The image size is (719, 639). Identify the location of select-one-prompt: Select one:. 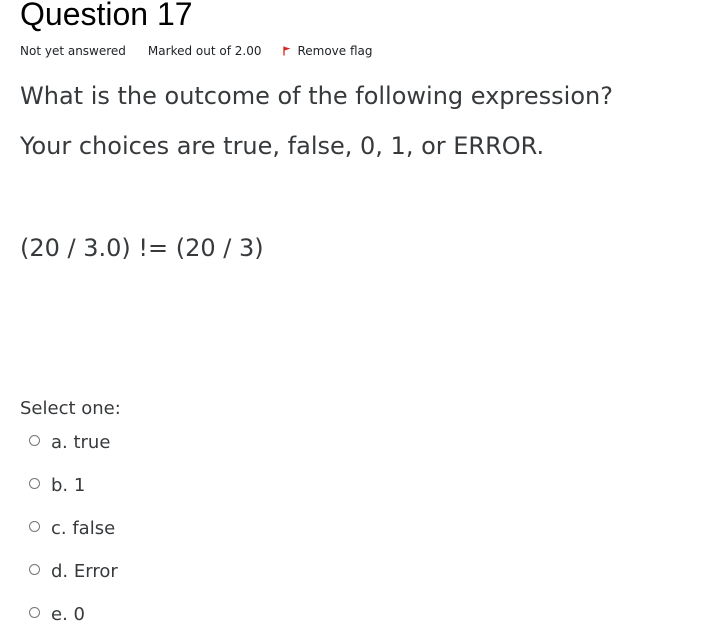
(70, 408).